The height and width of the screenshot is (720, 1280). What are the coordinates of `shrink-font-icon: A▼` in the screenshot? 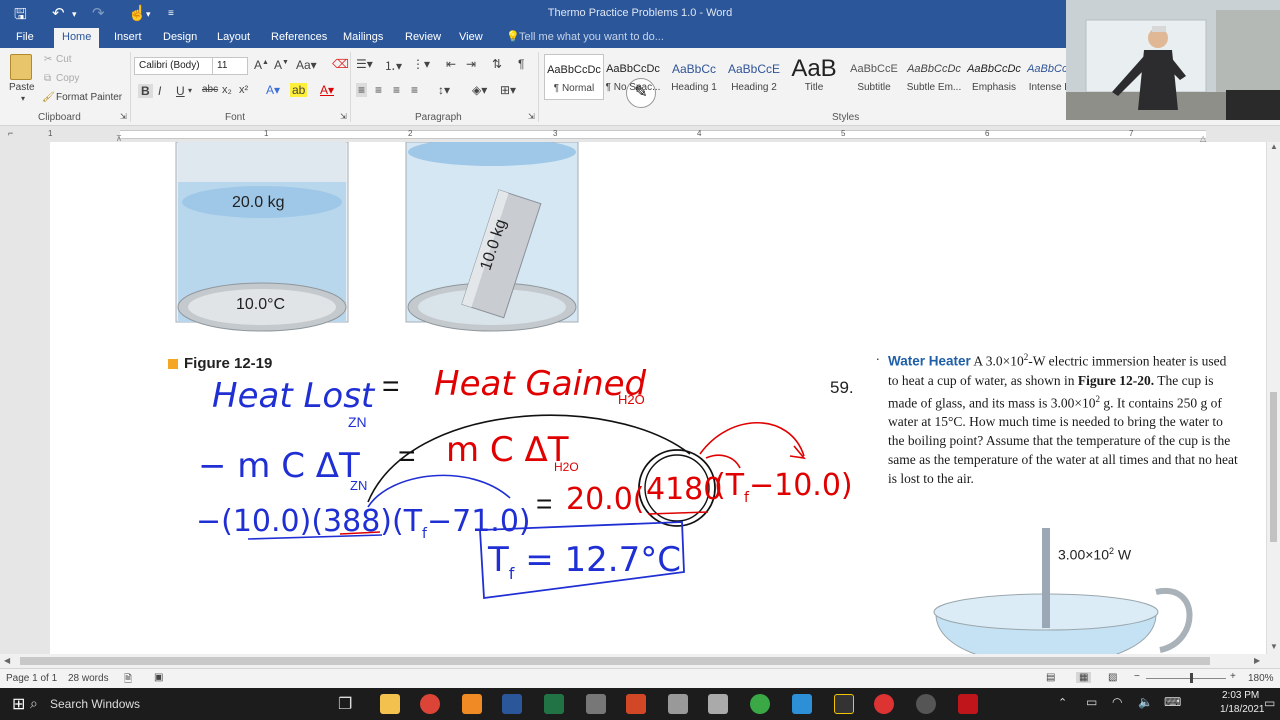 It's located at (281, 65).